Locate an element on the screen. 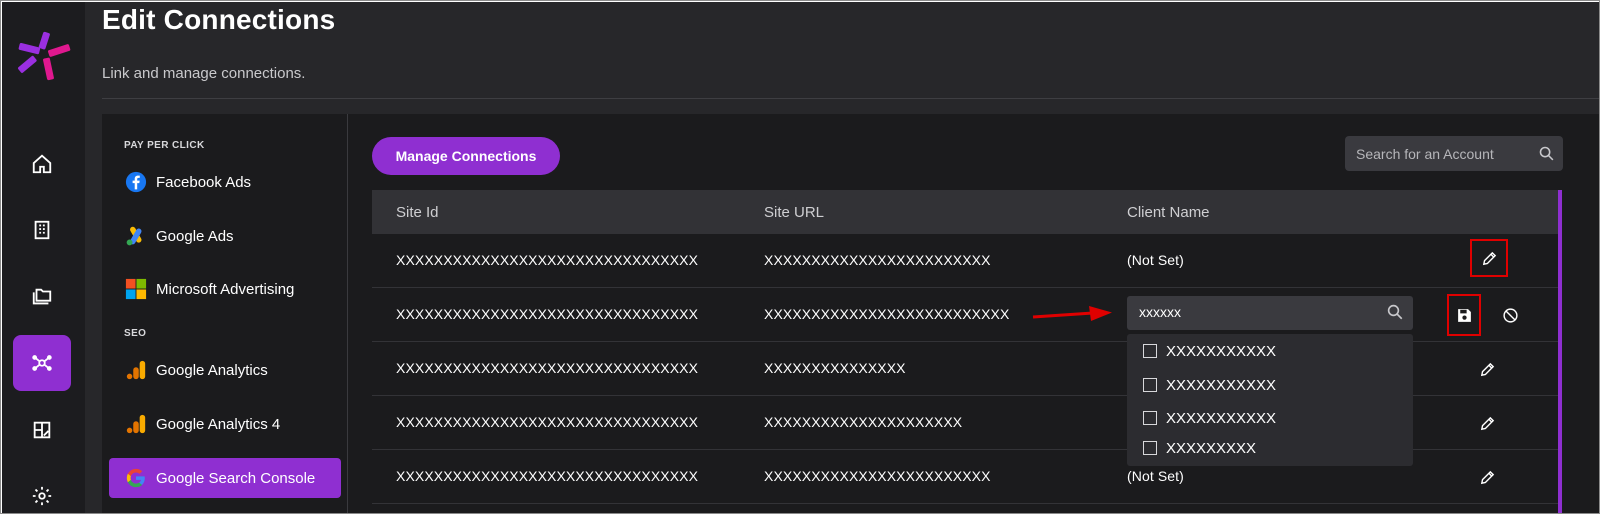 The height and width of the screenshot is (514, 1600). table-header: Site Id Site URL Client Name is located at coordinates (967, 212).